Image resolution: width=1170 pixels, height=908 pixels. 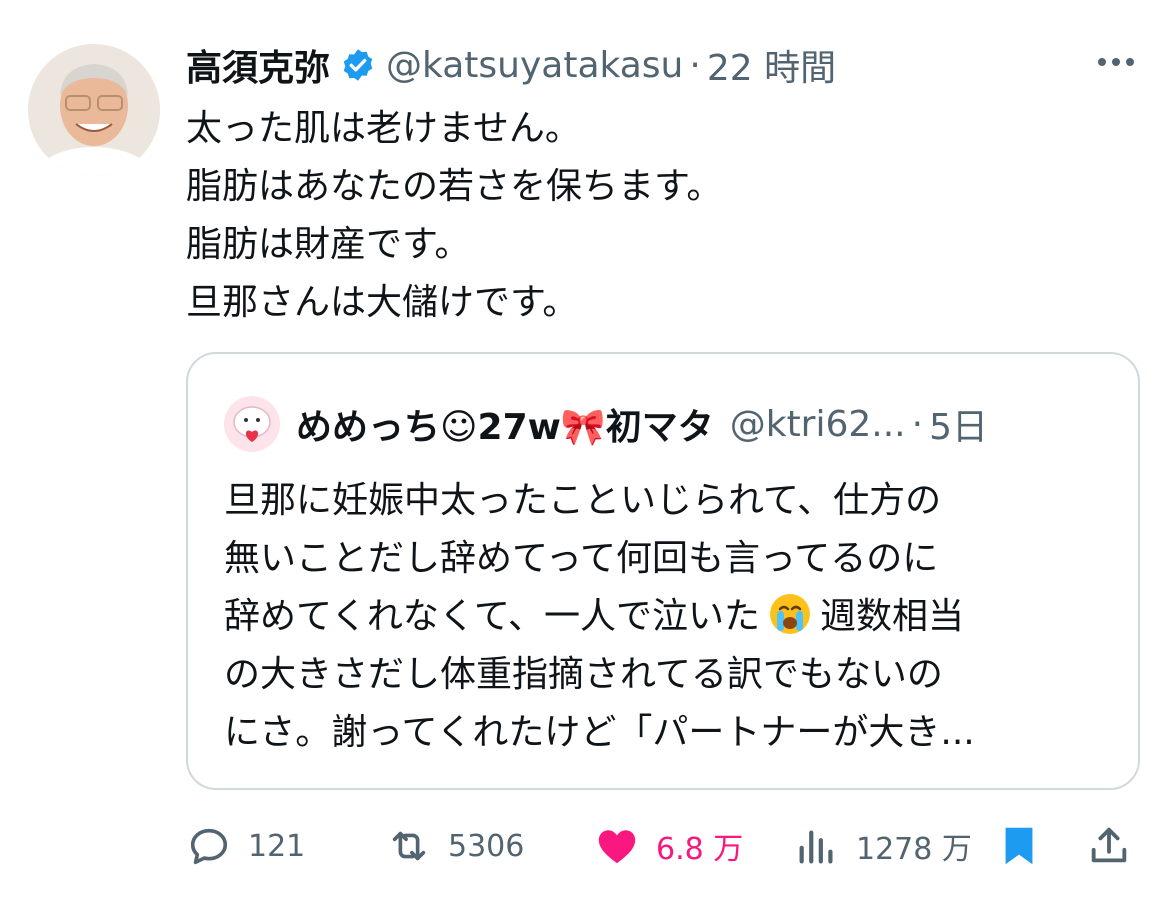 I want to click on share-button, so click(x=1109, y=846).